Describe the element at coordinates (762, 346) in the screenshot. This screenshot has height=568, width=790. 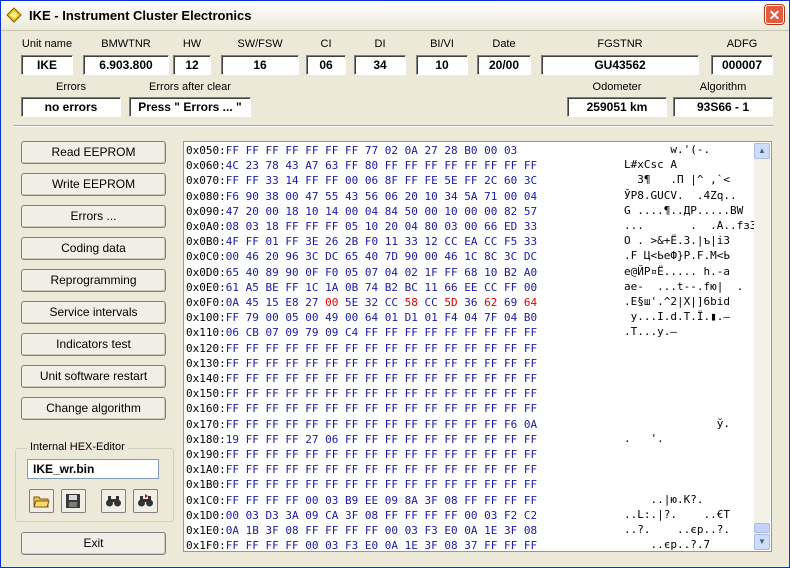
I see `vertical-scrollbar: ▲ ▼` at that location.